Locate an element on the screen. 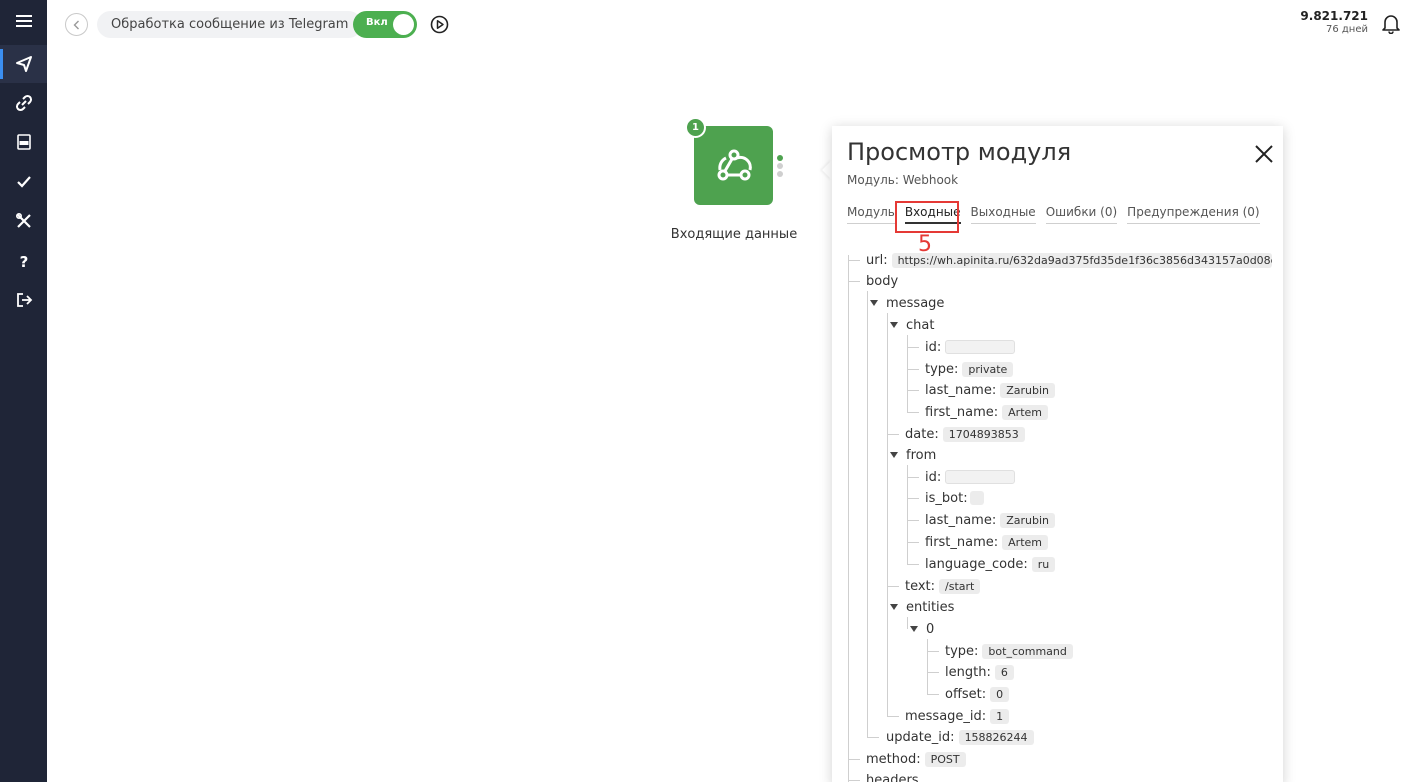  tree-node-from-is-bot: is_bot: is located at coordinates (954, 498).